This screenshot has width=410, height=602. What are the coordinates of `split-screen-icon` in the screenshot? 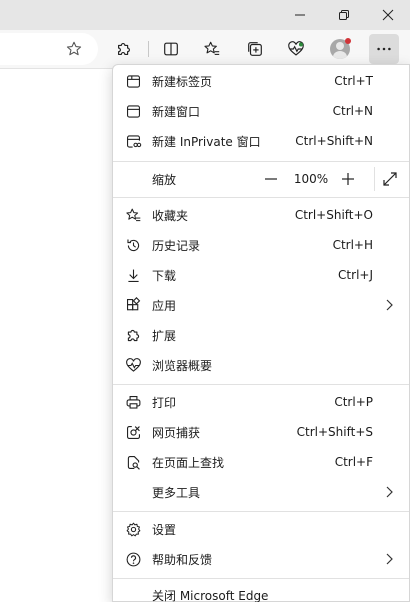 It's located at (171, 49).